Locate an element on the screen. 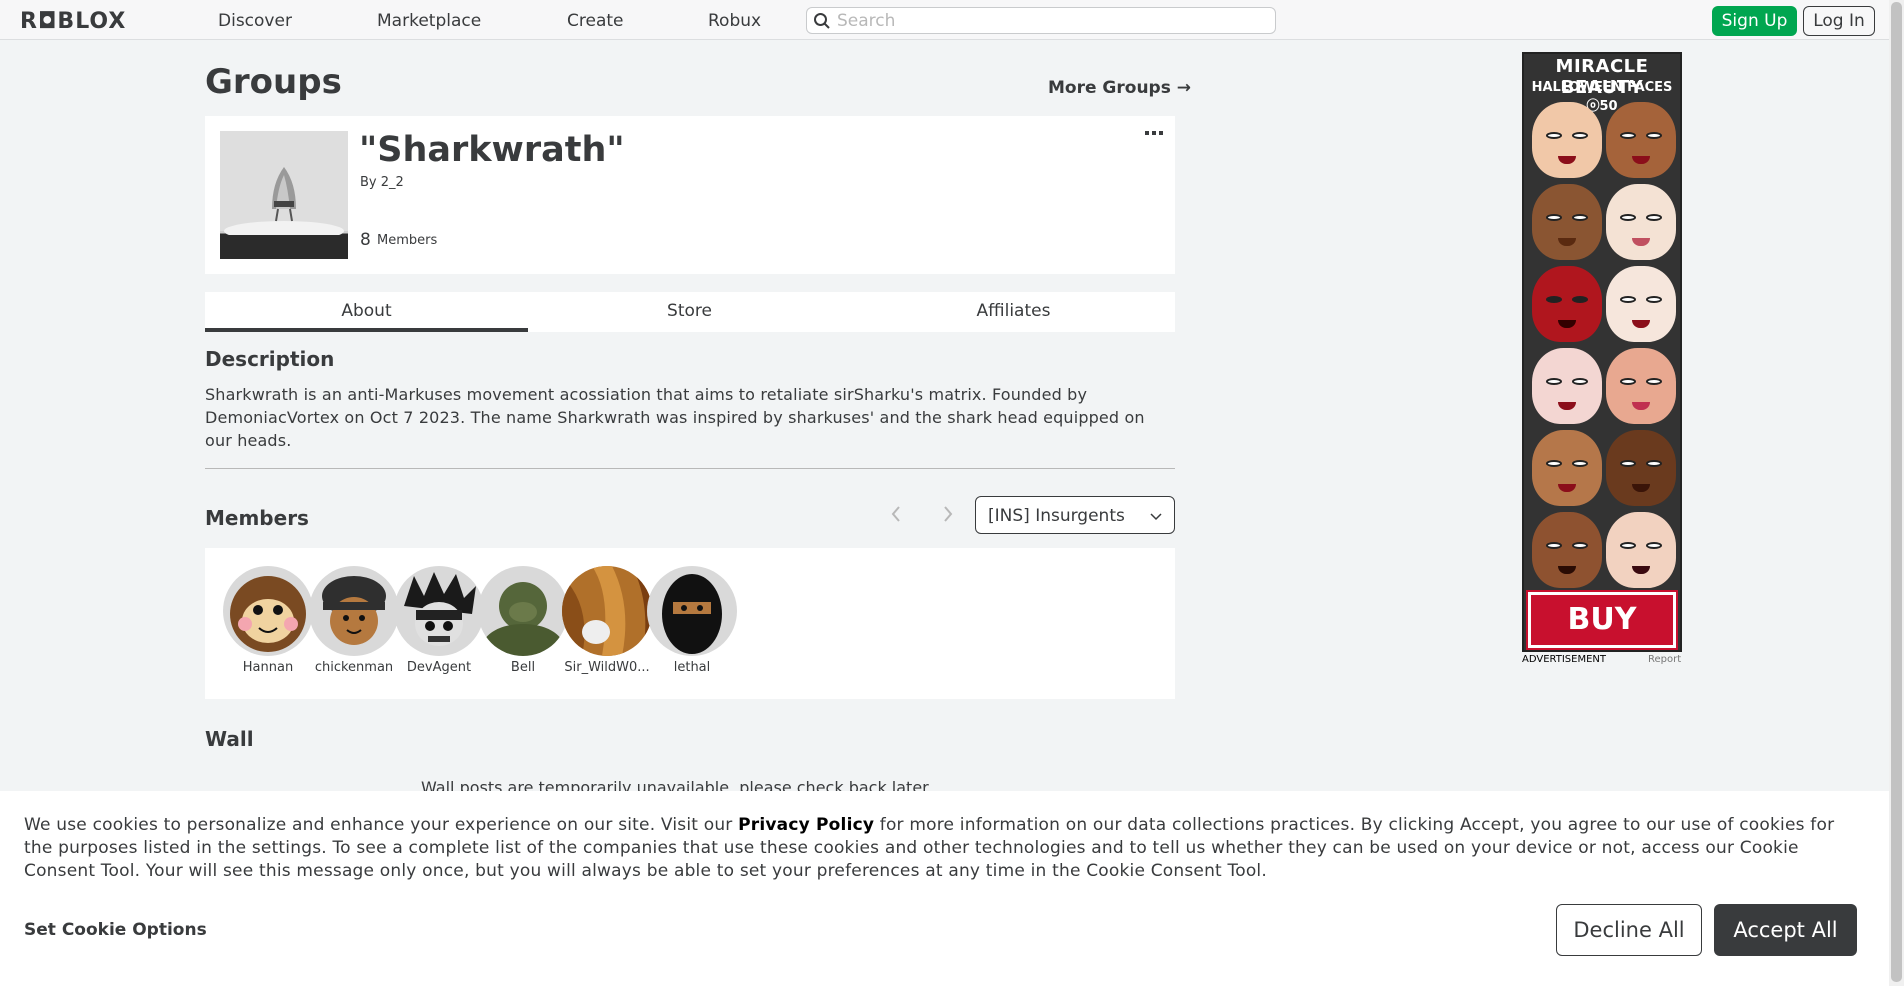  member-tile: Hannan is located at coordinates (268, 620).